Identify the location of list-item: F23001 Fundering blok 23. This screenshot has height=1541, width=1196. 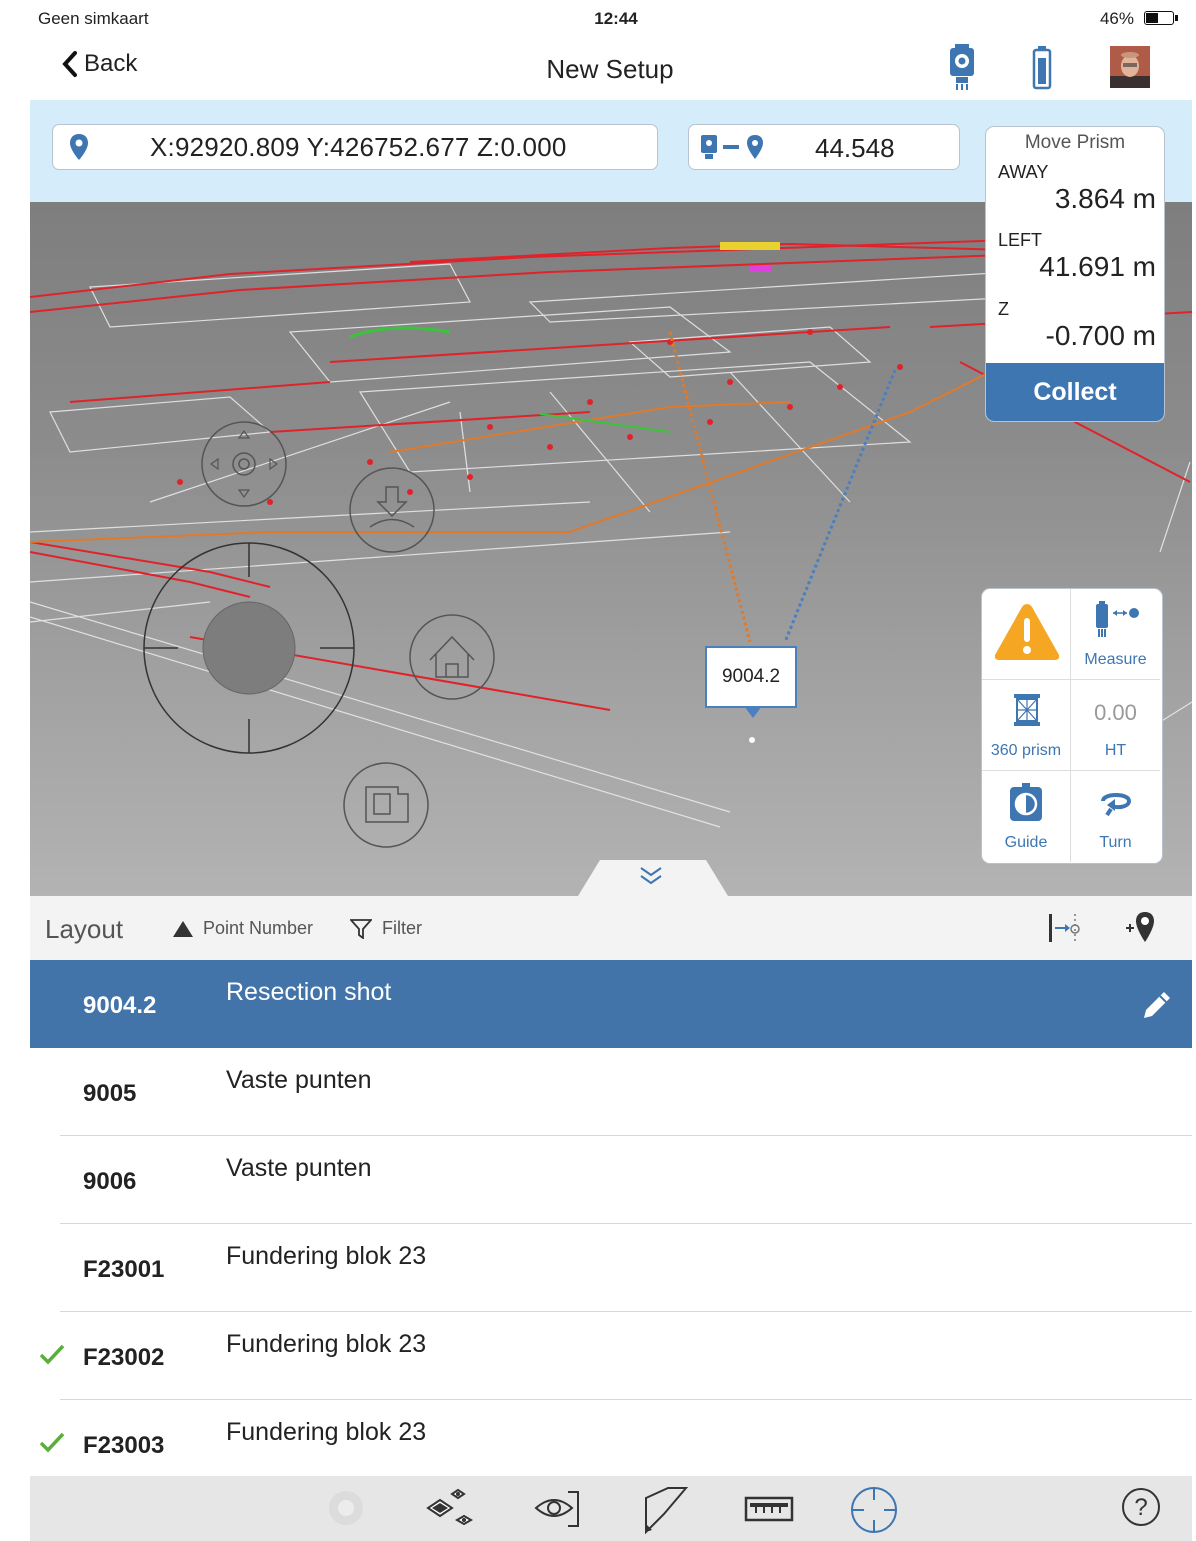
(611, 1268).